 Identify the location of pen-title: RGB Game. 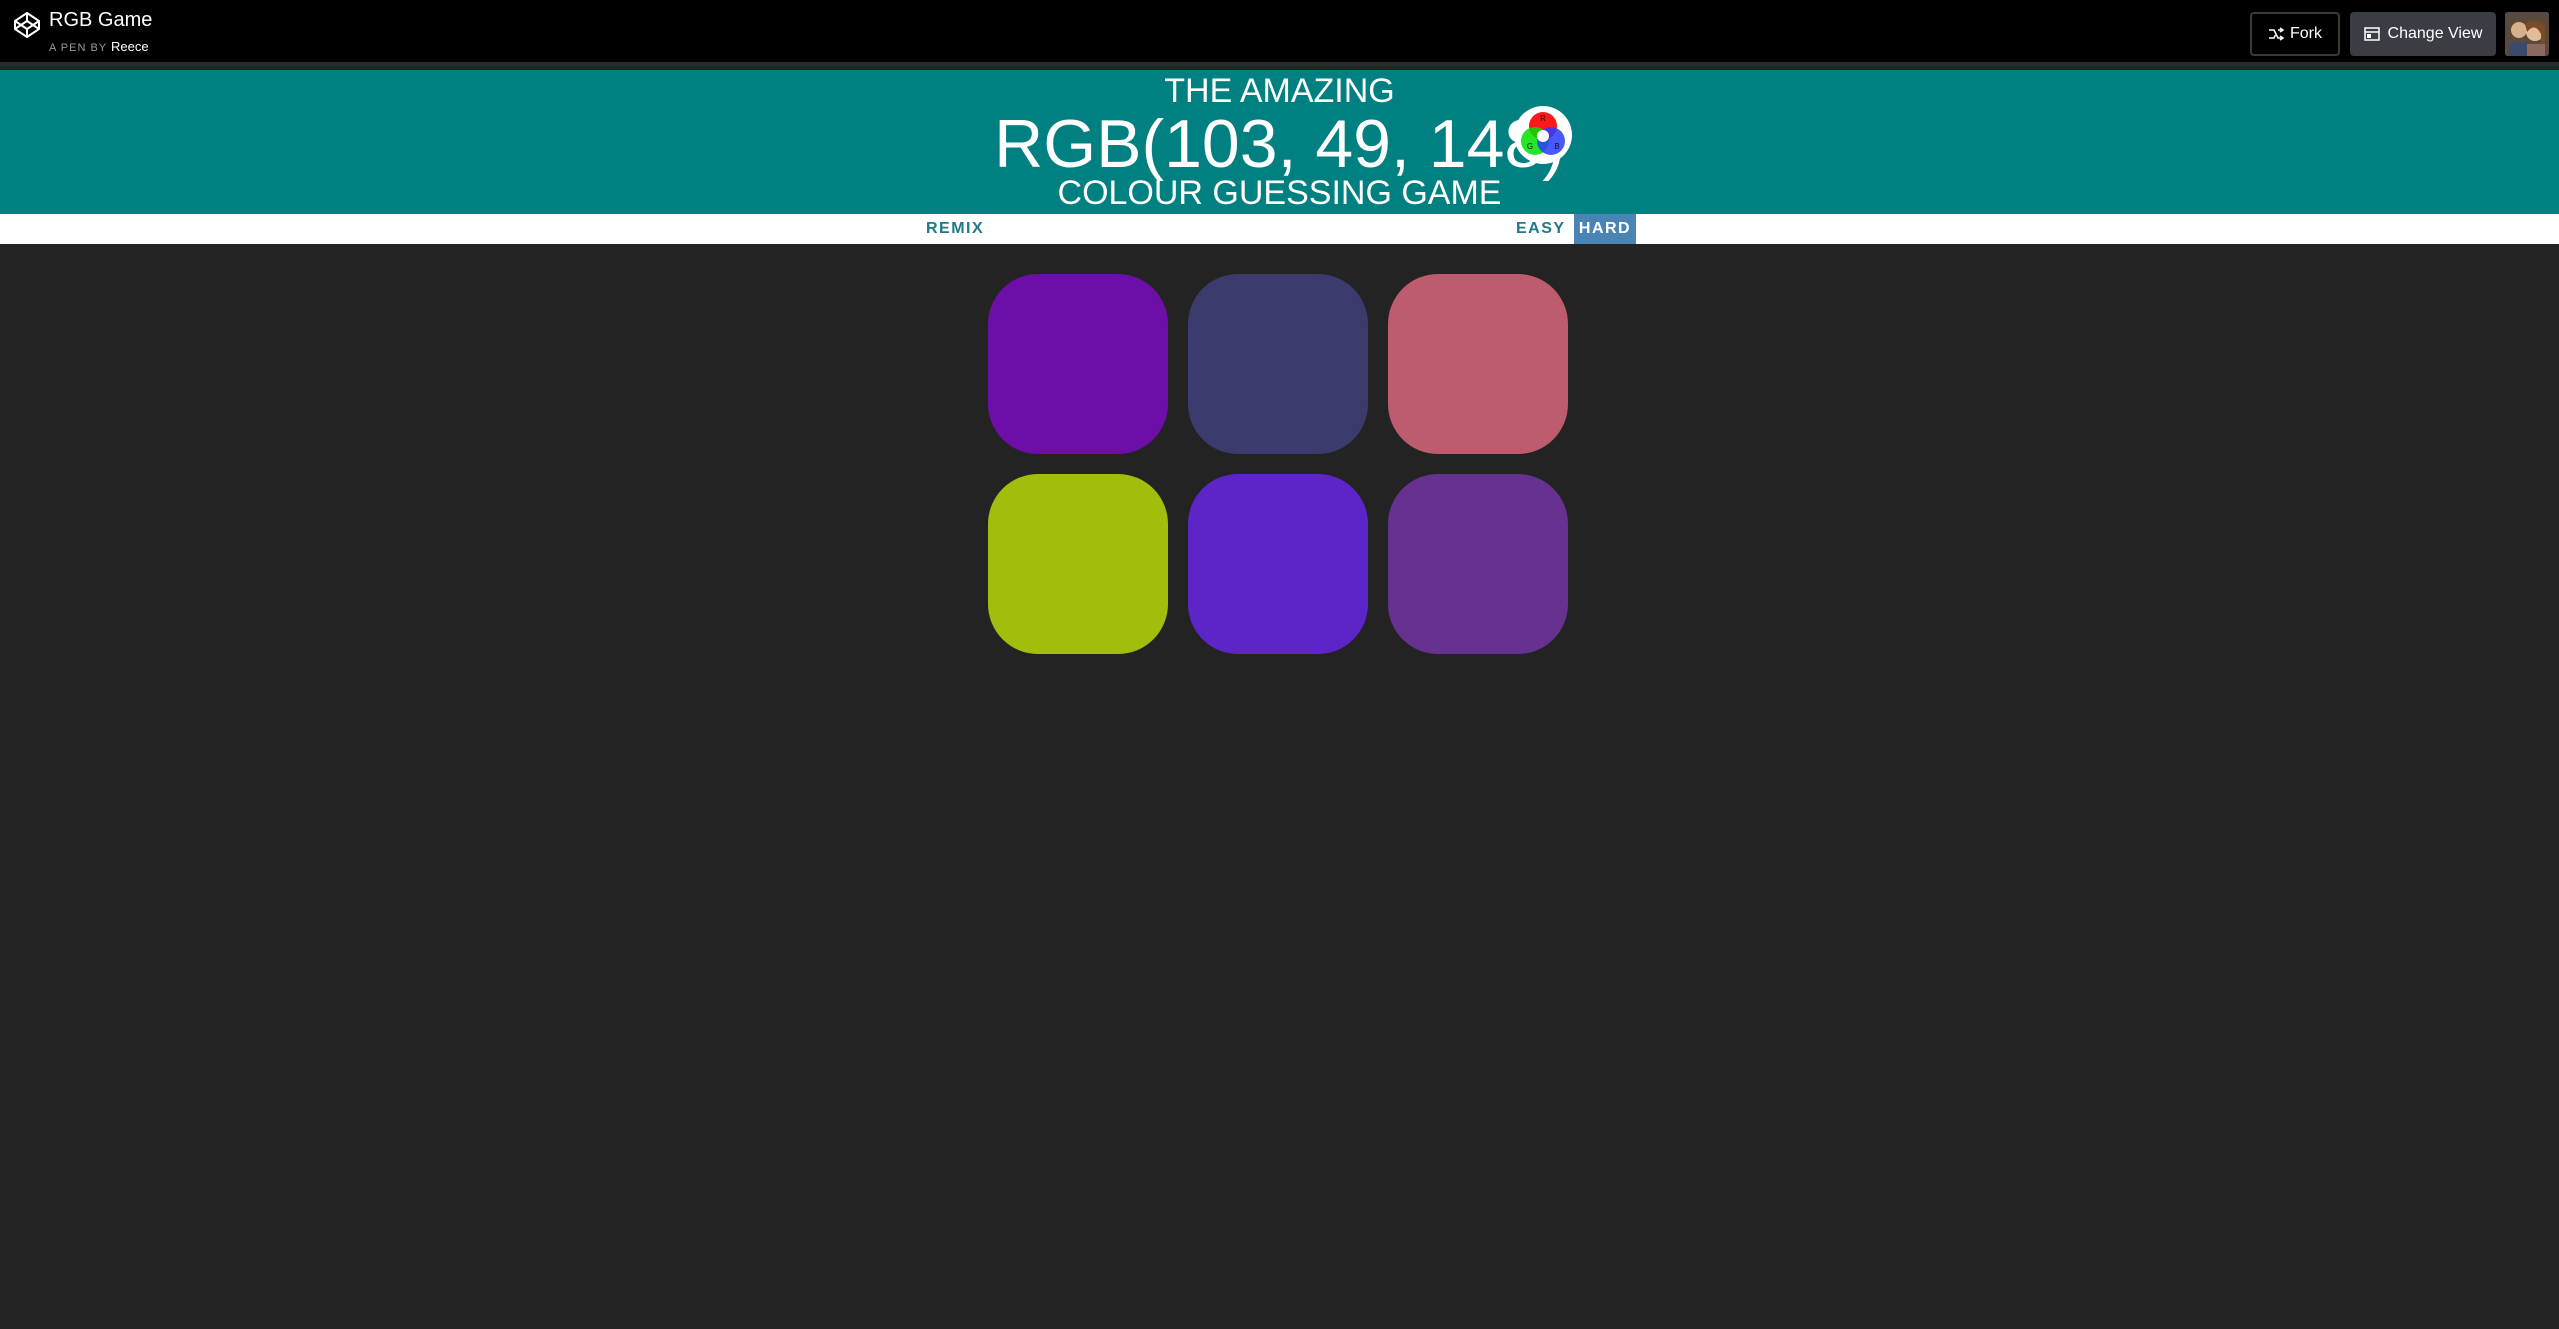
(100, 20).